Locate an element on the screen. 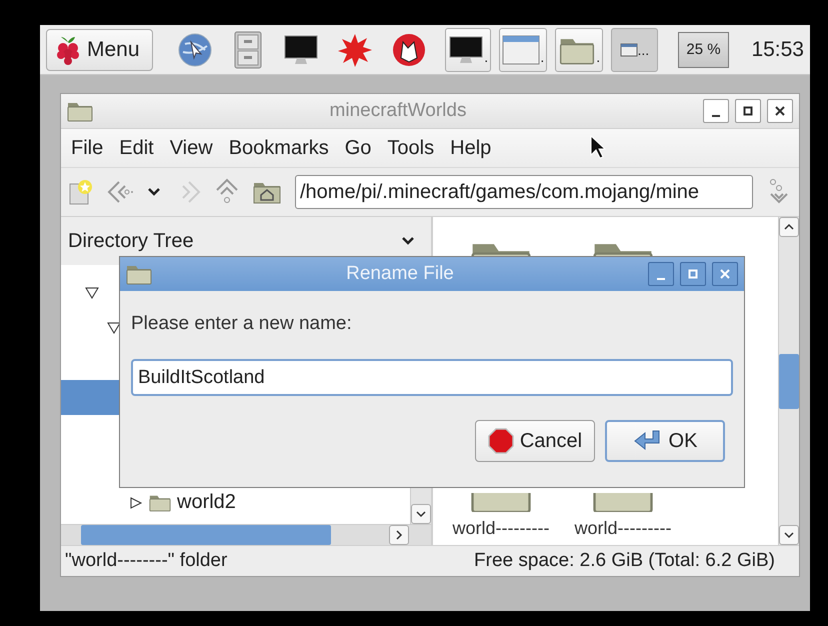 The height and width of the screenshot is (626, 828). clock: 15:53 is located at coordinates (777, 50).